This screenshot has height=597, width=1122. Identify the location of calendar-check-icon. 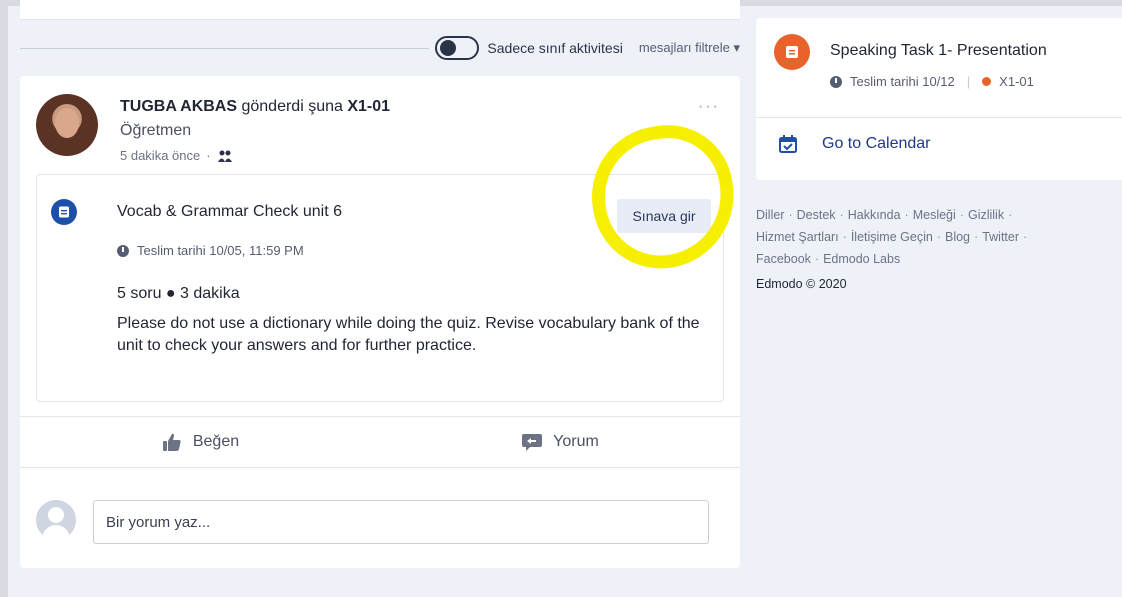
(788, 144).